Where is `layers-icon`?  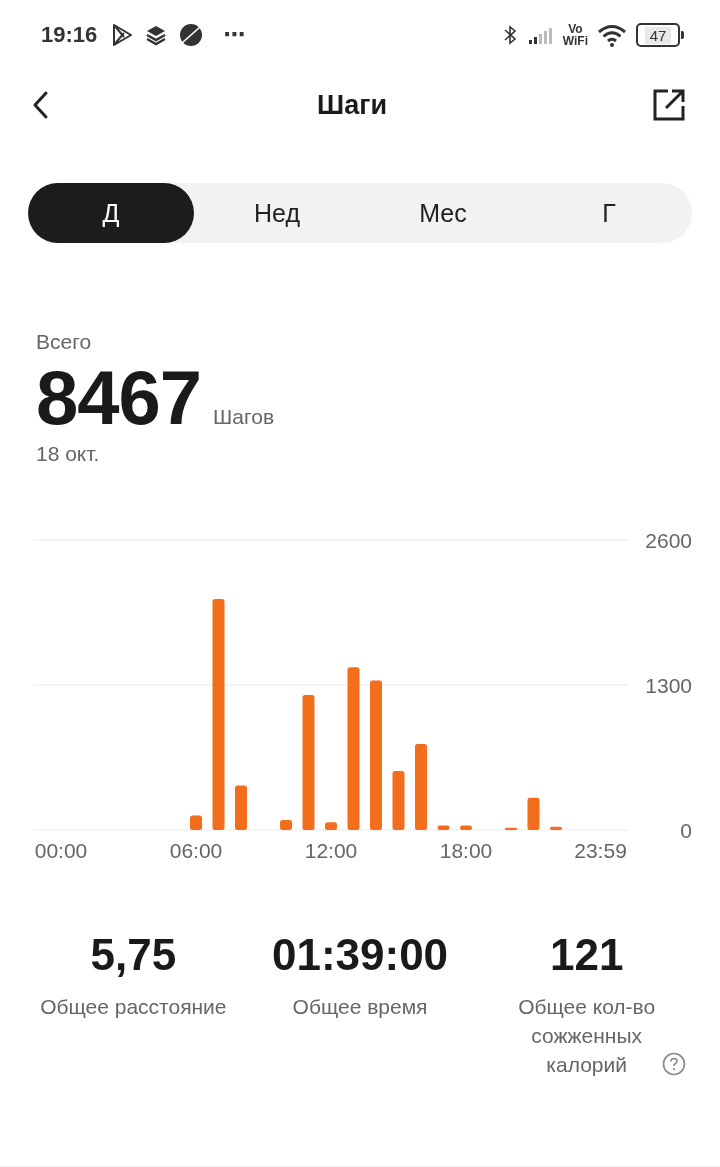 layers-icon is located at coordinates (156, 35).